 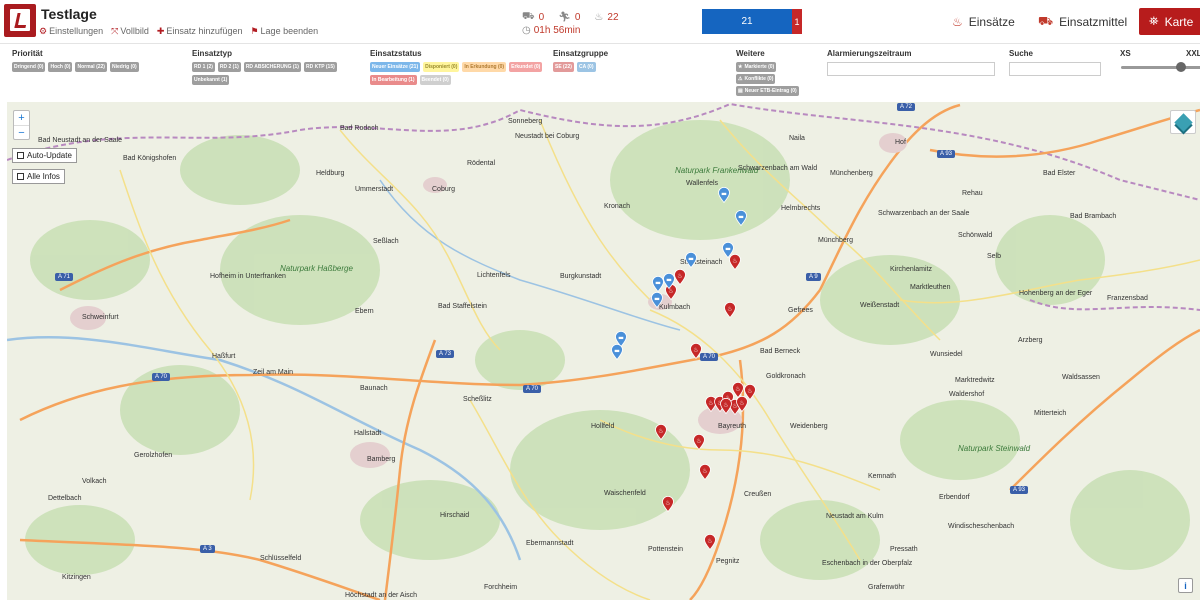 What do you see at coordinates (207, 549) in the screenshot?
I see `road-shield: A 3` at bounding box center [207, 549].